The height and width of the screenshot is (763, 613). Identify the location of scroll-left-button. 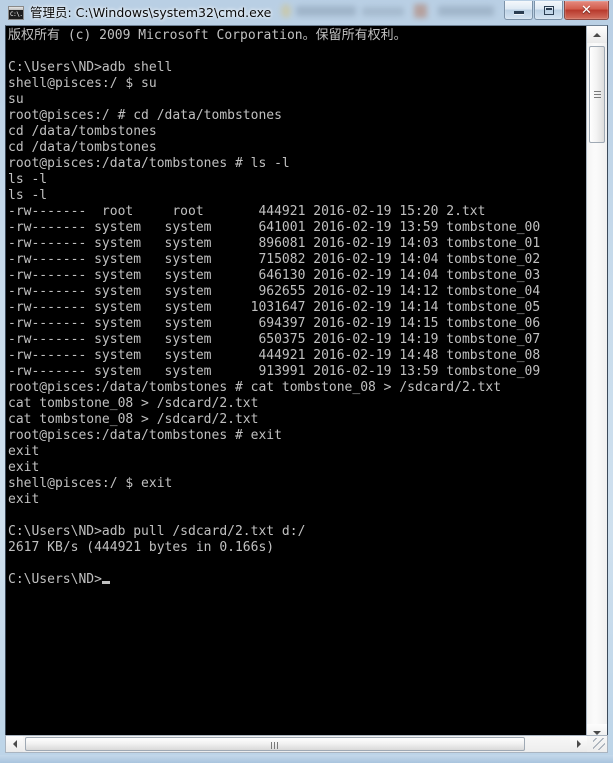
(14, 744).